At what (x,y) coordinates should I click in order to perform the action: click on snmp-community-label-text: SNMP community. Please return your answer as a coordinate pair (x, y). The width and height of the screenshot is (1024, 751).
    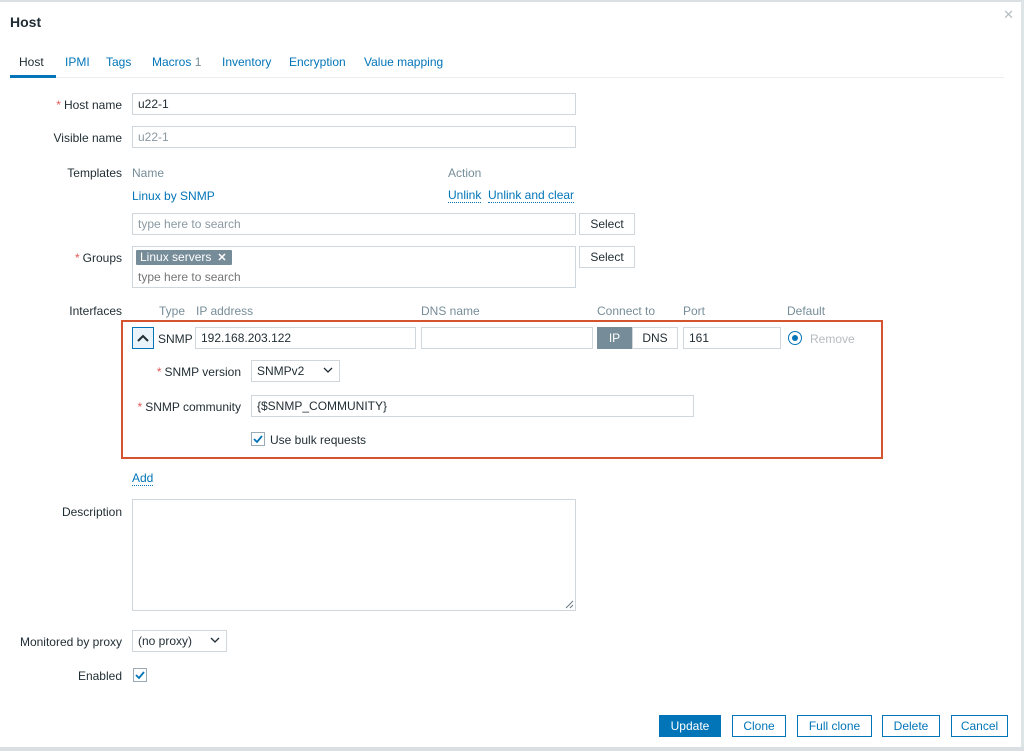
    Looking at the image, I should click on (193, 407).